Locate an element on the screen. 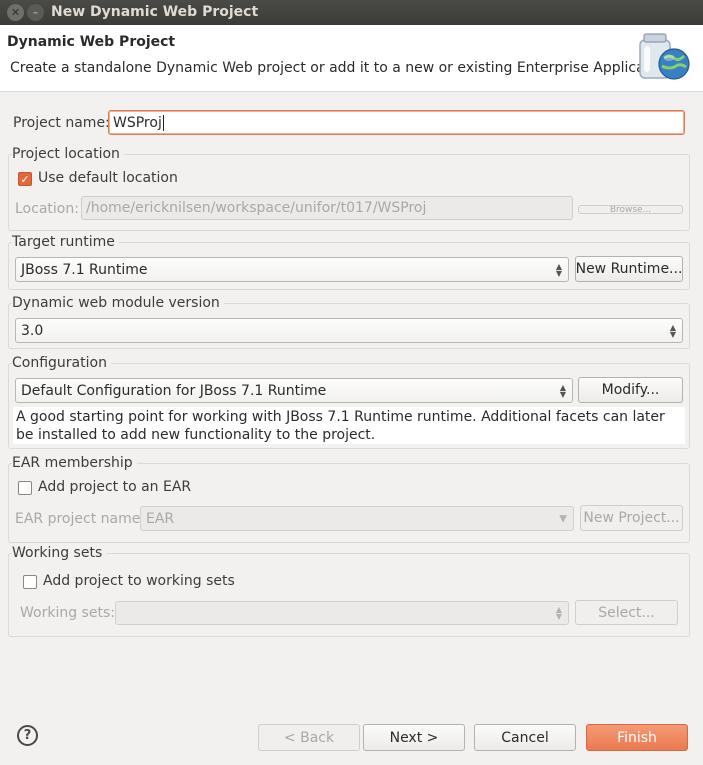  next-button-label: Next > is located at coordinates (414, 737).